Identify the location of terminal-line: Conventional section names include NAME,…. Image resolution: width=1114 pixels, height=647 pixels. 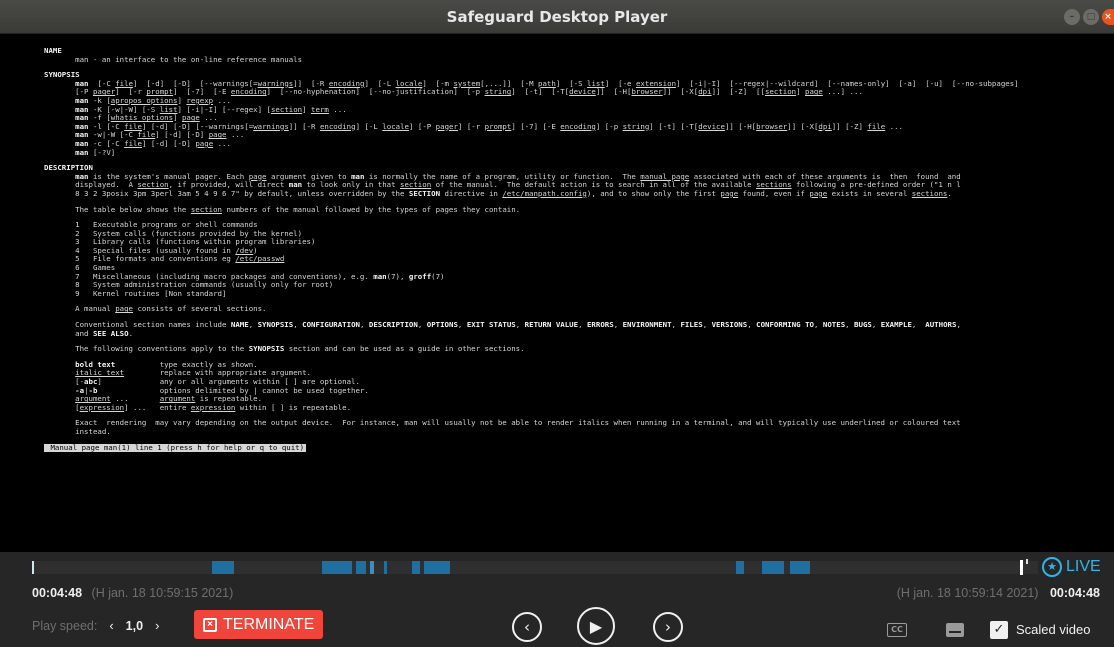
(579, 325).